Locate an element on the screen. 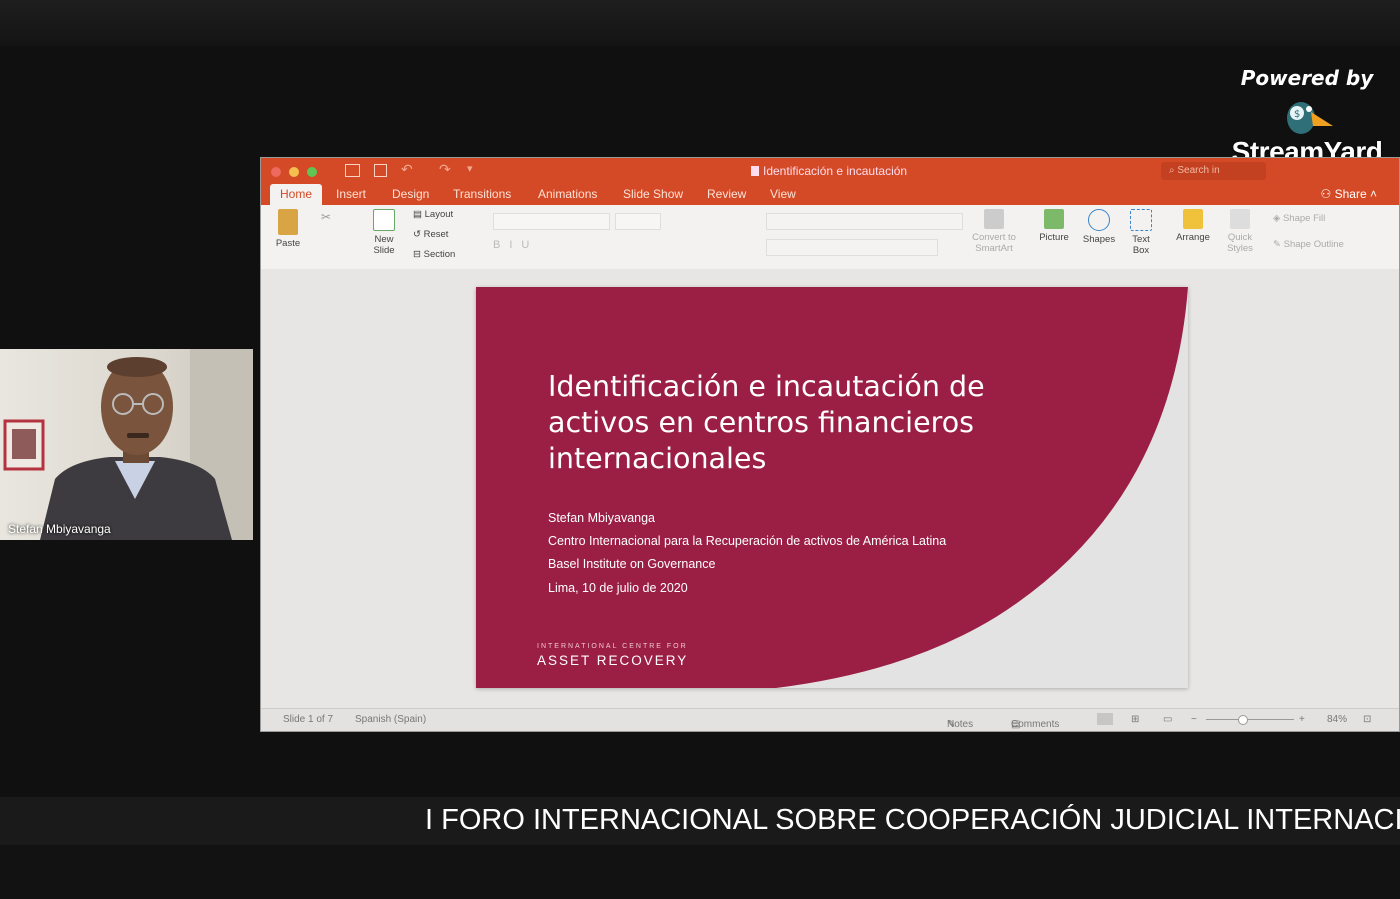  participant-video-icon is located at coordinates (128, 444).